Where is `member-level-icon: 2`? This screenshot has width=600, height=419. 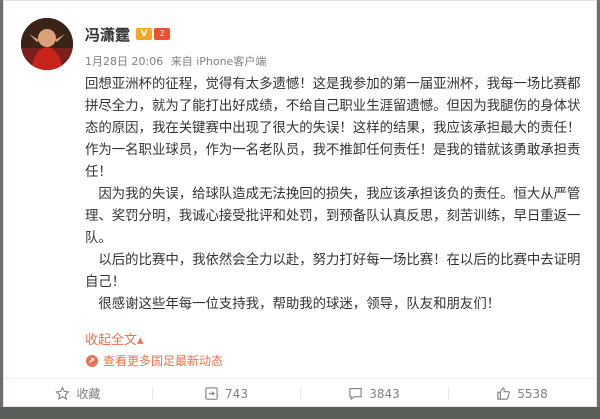 member-level-icon: 2 is located at coordinates (162, 34).